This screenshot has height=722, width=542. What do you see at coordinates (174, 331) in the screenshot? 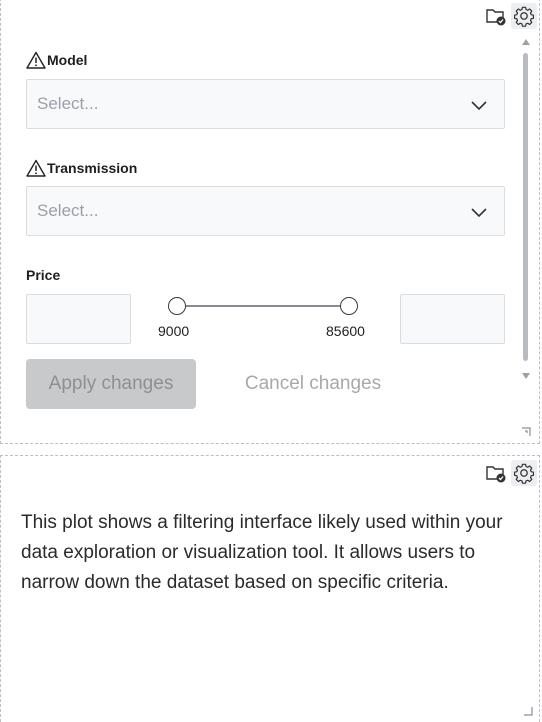
I see `price-min-label: 9000` at bounding box center [174, 331].